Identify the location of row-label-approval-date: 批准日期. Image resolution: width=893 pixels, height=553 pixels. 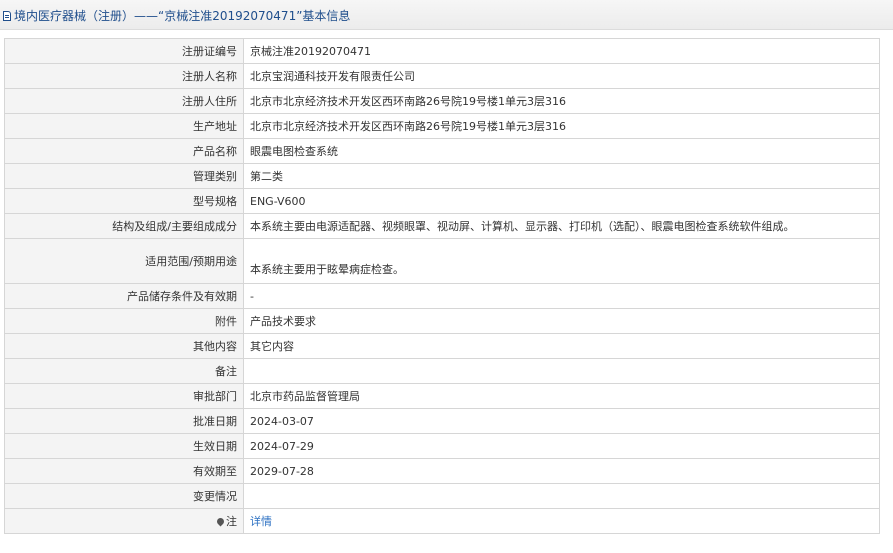
(124, 421).